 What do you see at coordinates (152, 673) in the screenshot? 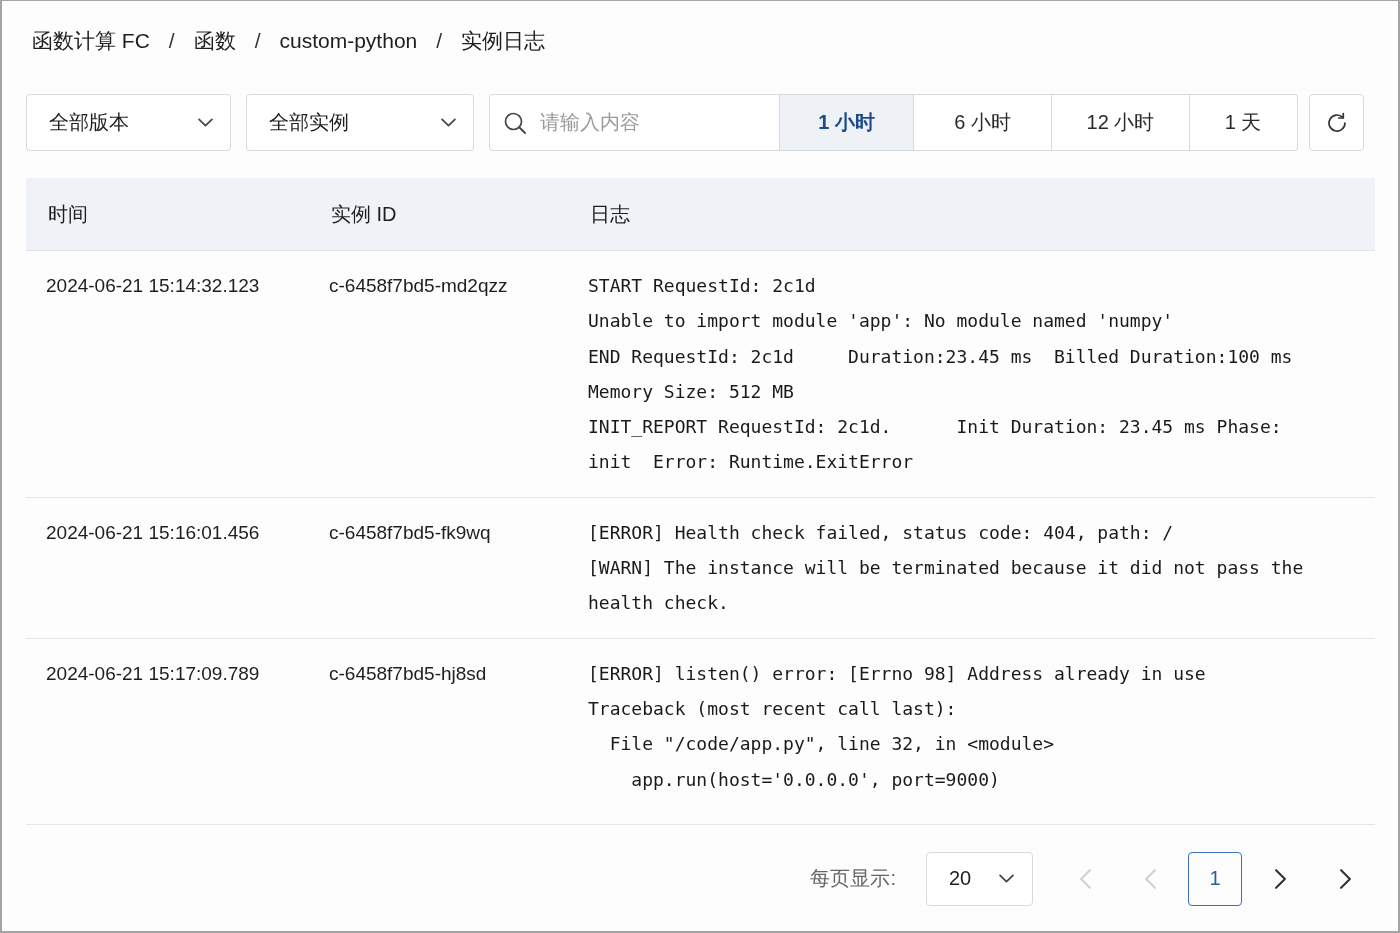
I see `log-time: 2024-06-21 15:17:09.789` at bounding box center [152, 673].